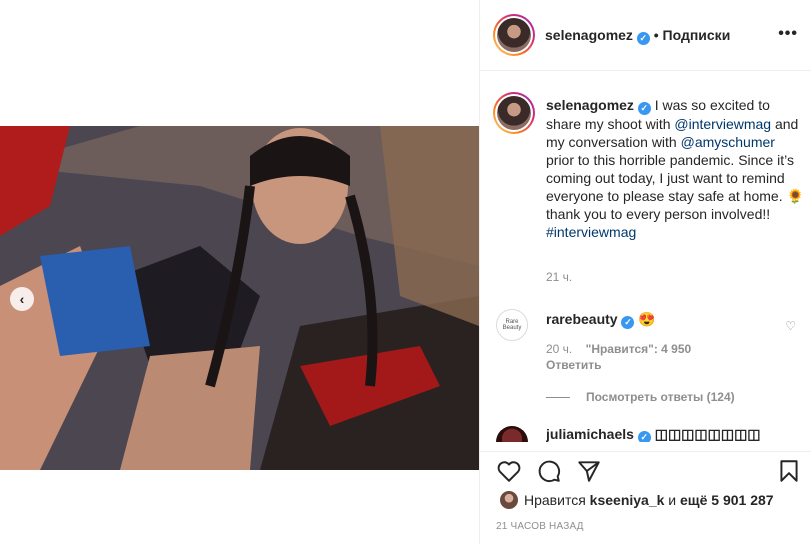 The image size is (811, 544). I want to click on comment-time: 20 ч., so click(559, 349).